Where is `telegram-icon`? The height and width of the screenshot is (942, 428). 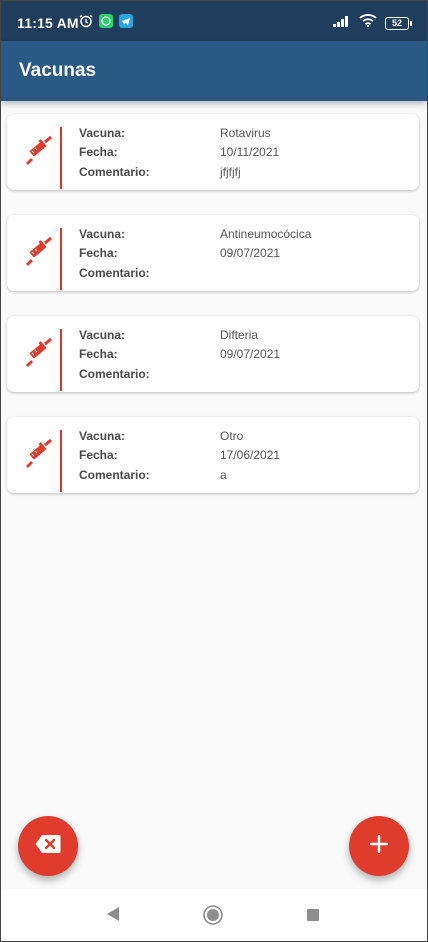 telegram-icon is located at coordinates (126, 23).